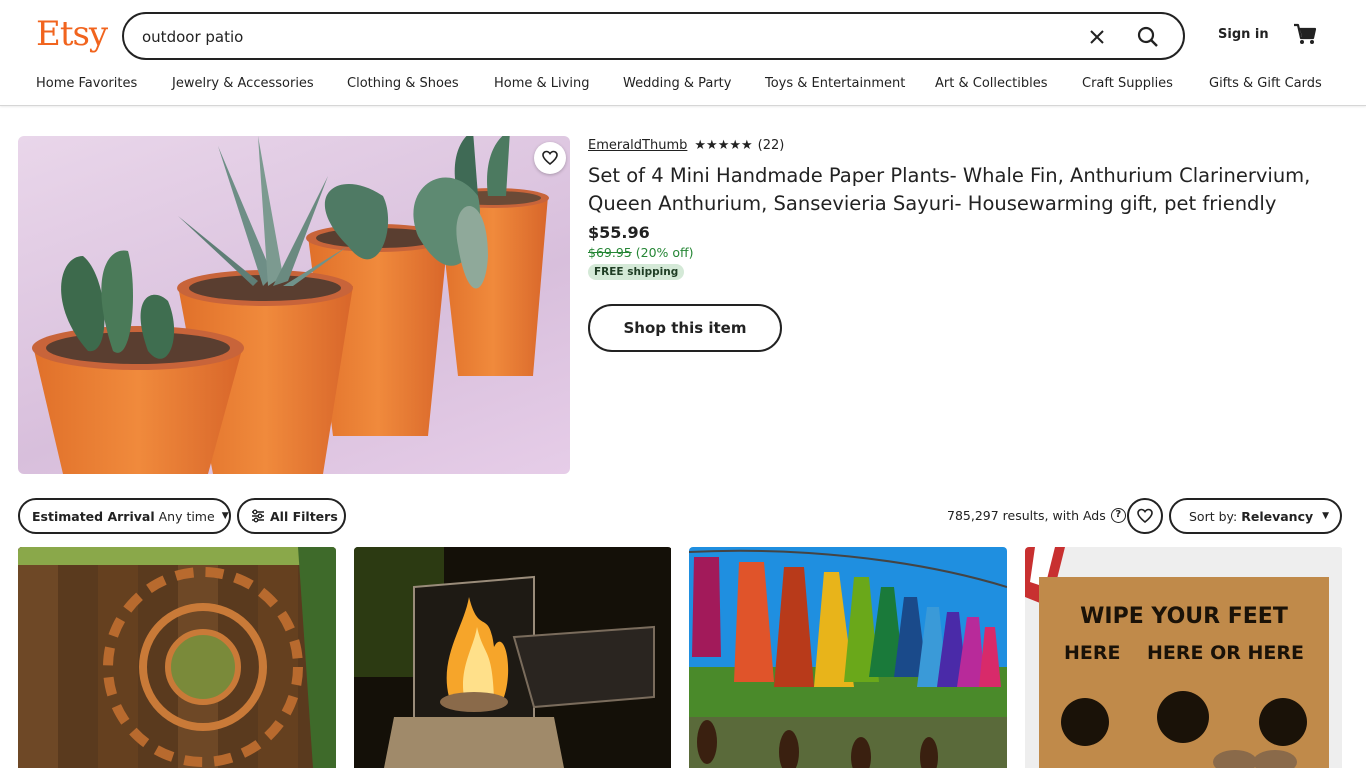  I want to click on sale-price: $55.96, so click(619, 232).